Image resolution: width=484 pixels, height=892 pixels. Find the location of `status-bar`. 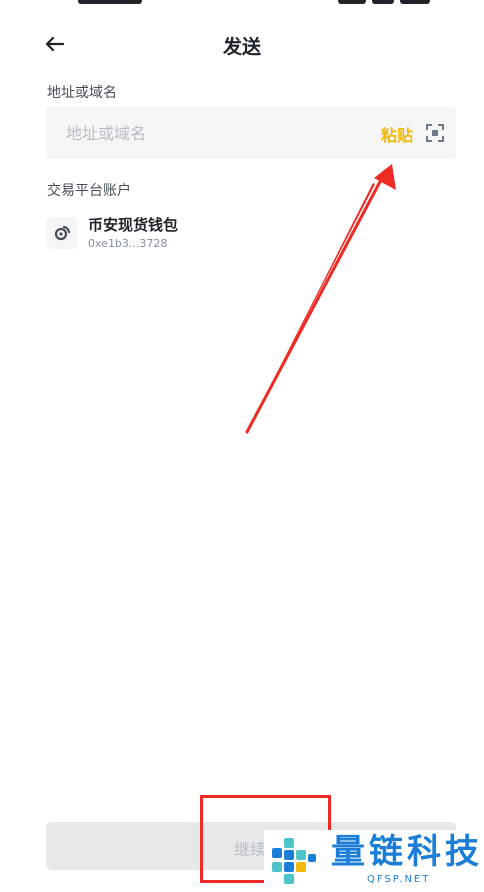

status-bar is located at coordinates (242, 5).